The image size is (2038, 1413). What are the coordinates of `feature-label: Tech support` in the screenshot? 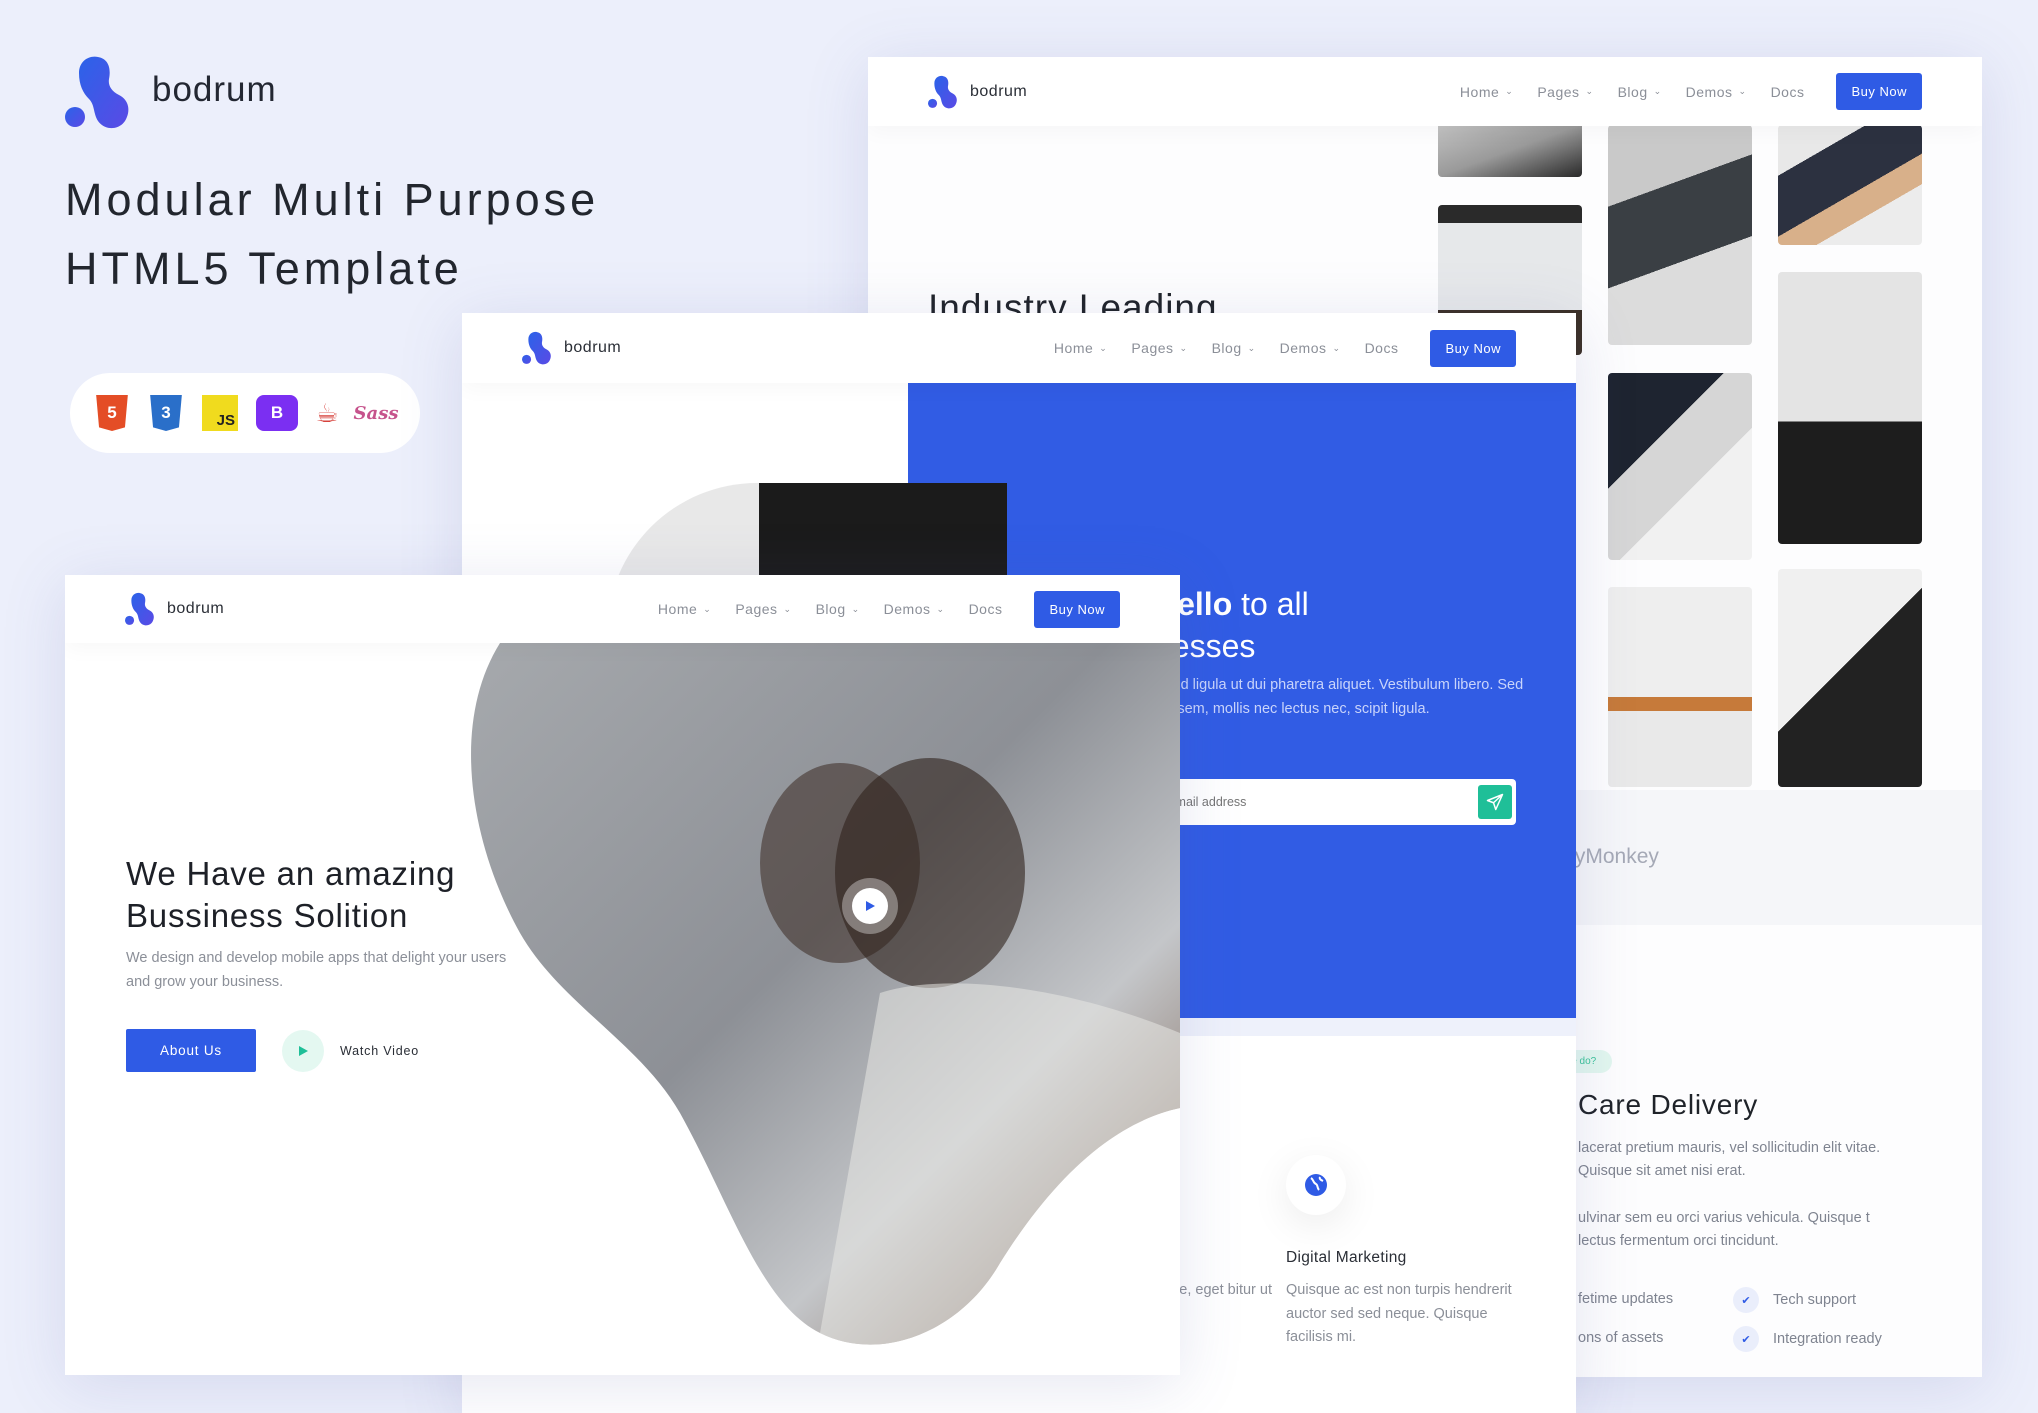 It's located at (1815, 1300).